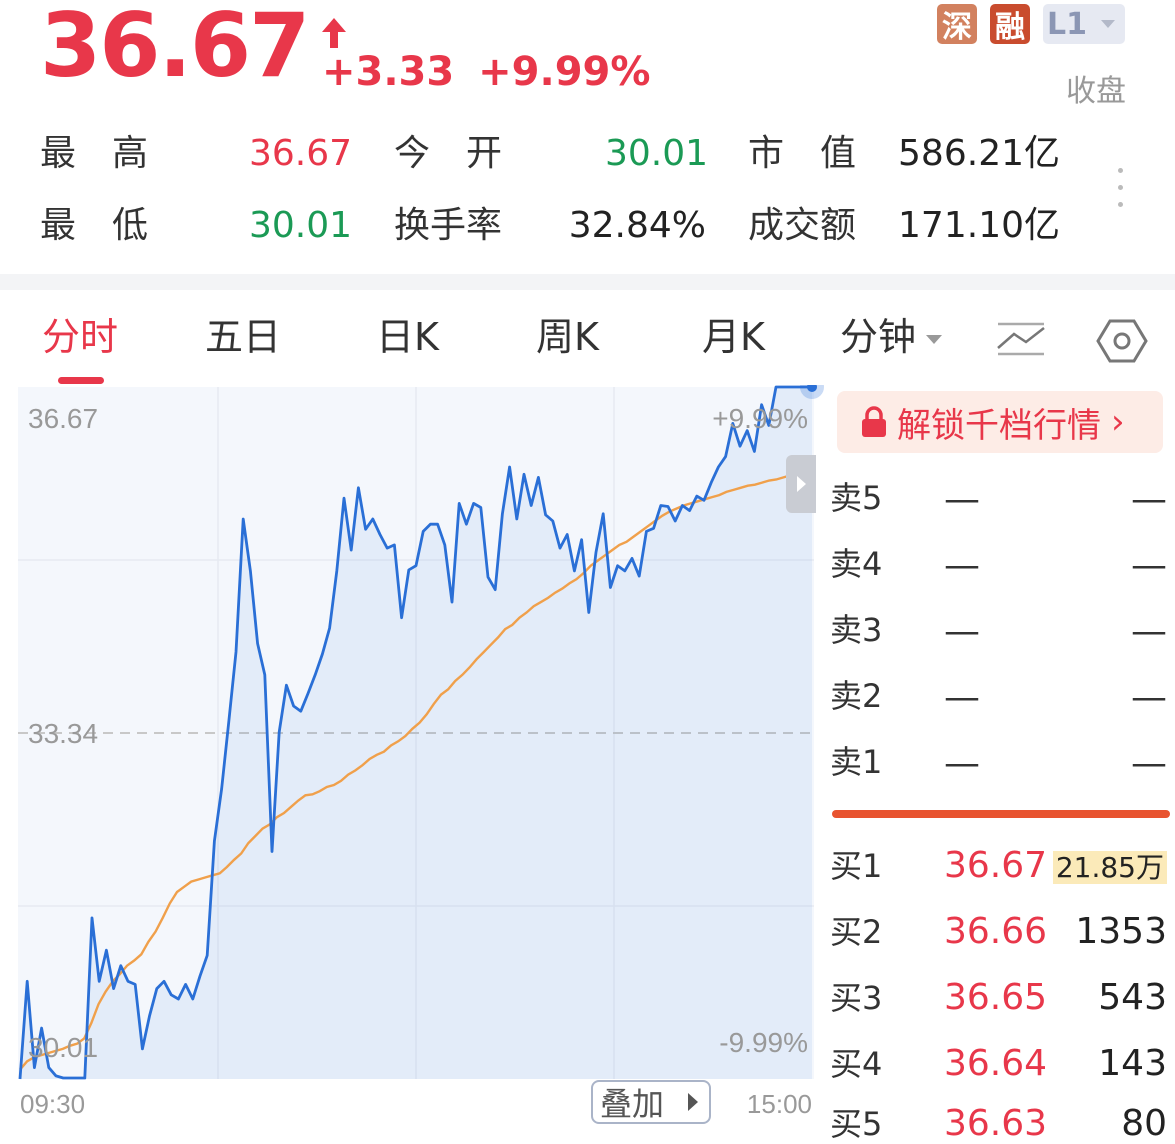  I want to click on ask-5-price: —, so click(962, 499).